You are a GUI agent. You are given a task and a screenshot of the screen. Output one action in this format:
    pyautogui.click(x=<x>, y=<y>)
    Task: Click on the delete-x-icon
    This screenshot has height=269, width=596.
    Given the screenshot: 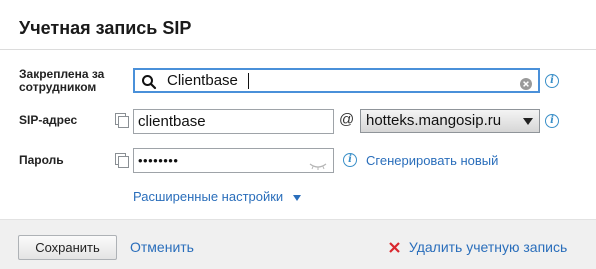 What is the action you would take?
    pyautogui.click(x=394, y=246)
    